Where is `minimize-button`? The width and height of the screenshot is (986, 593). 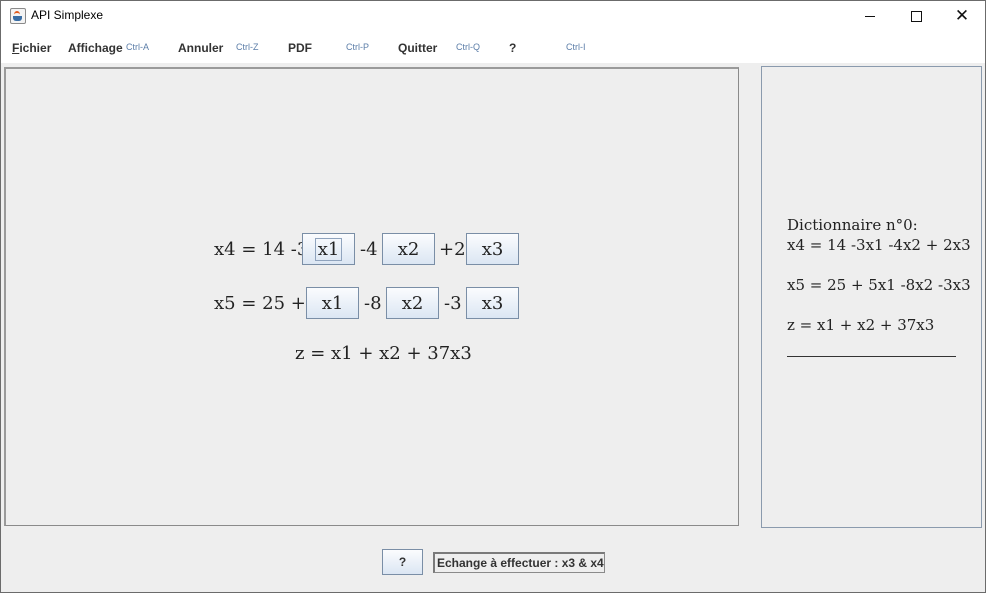 minimize-button is located at coordinates (870, 16).